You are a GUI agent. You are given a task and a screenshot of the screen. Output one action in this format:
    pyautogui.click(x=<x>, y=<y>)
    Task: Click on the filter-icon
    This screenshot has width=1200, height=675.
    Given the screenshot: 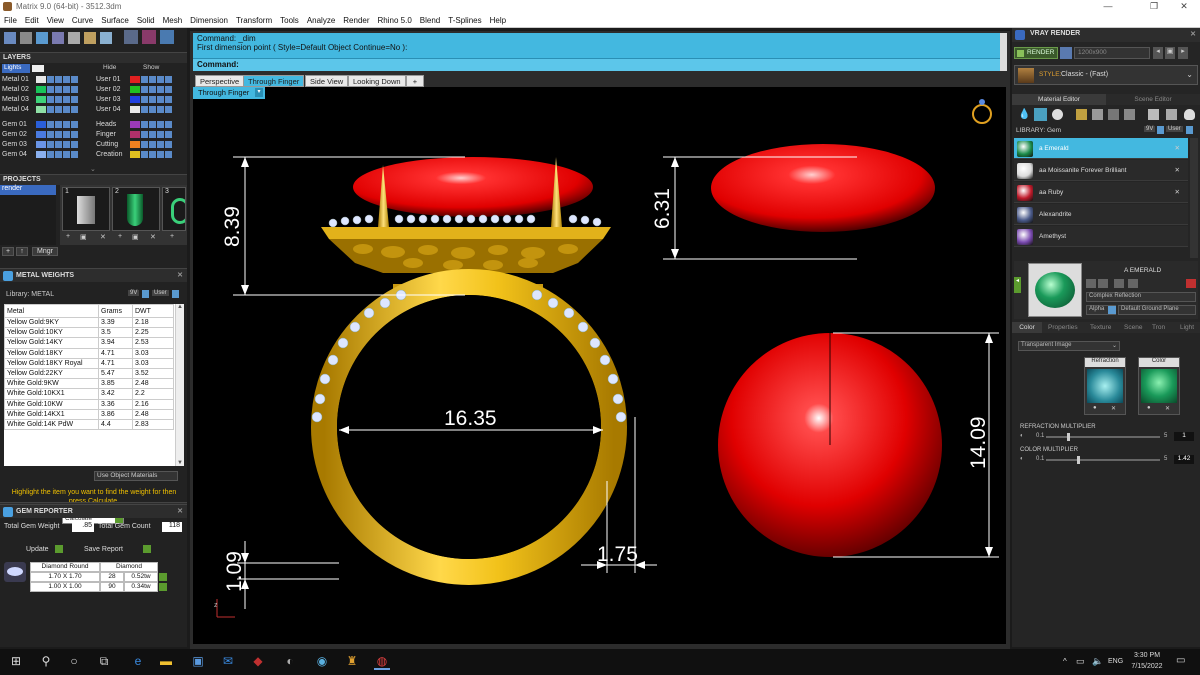 What is the action you would take?
    pyautogui.click(x=74, y=38)
    